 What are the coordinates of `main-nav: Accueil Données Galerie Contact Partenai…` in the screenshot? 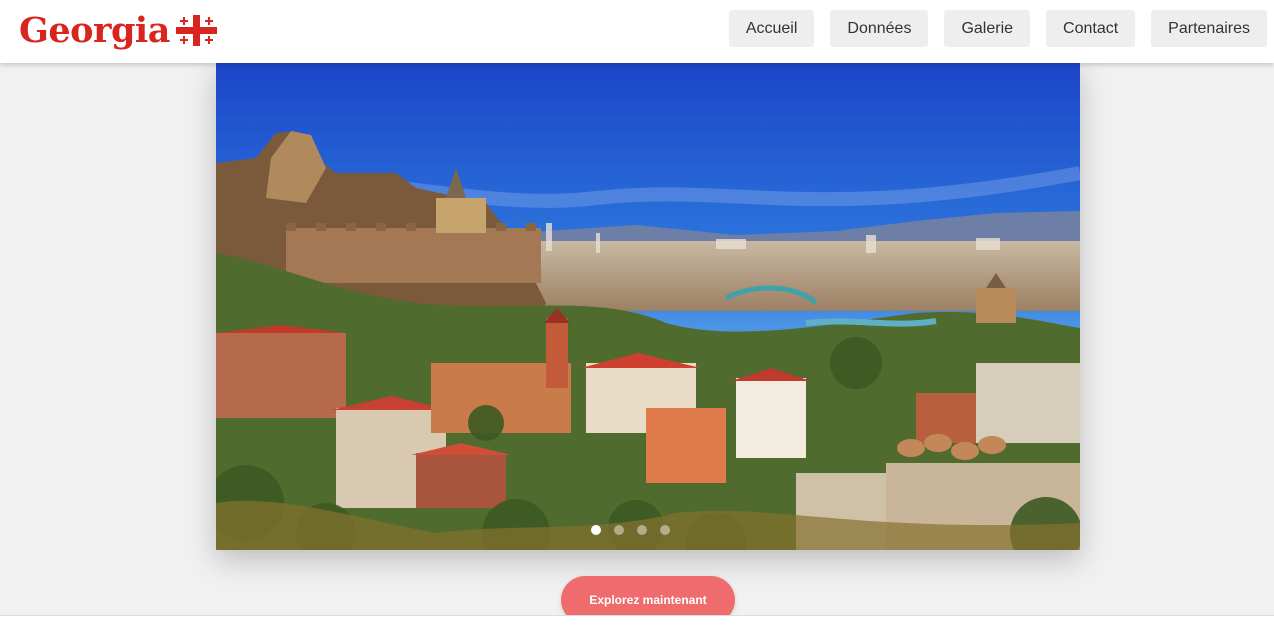 It's located at (997, 28).